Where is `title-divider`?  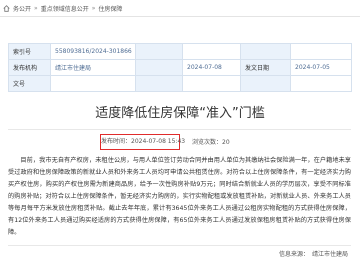
title-divider is located at coordinates (179, 129).